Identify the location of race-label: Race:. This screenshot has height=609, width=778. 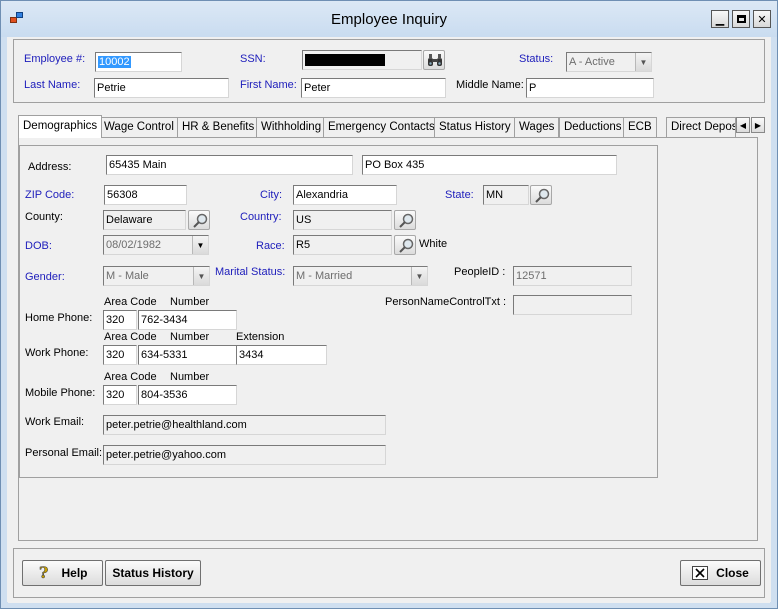
(270, 246).